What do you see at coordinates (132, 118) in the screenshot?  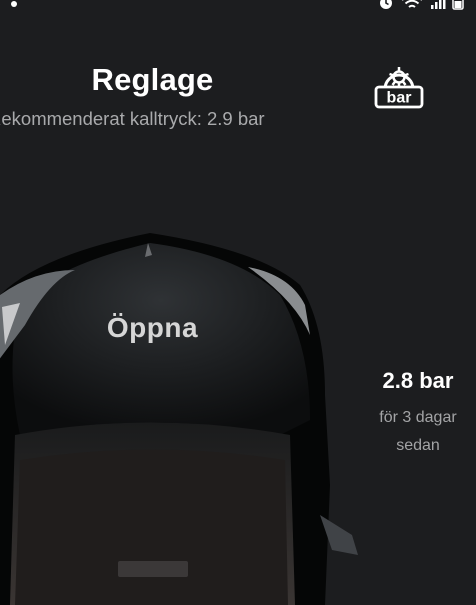 I see `recommended-pressure-text: Rekommenderat kalltryck: 2.9 bar` at bounding box center [132, 118].